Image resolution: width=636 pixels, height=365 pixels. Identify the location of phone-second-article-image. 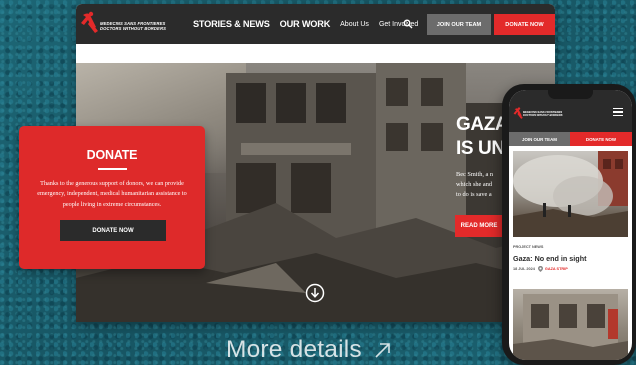
(570, 324).